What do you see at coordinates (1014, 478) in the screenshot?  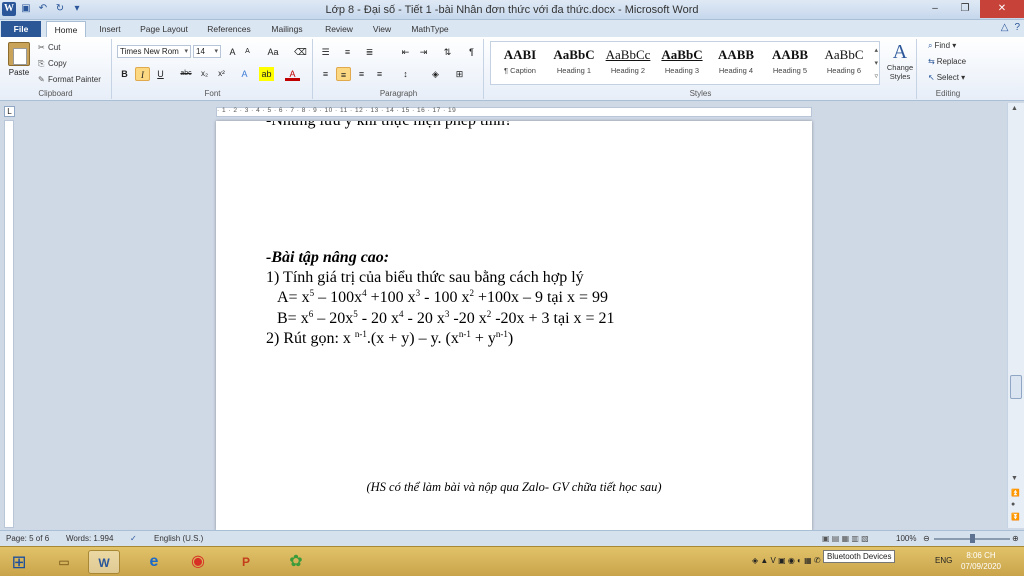 I see `scroll-down-icon: ▼` at bounding box center [1014, 478].